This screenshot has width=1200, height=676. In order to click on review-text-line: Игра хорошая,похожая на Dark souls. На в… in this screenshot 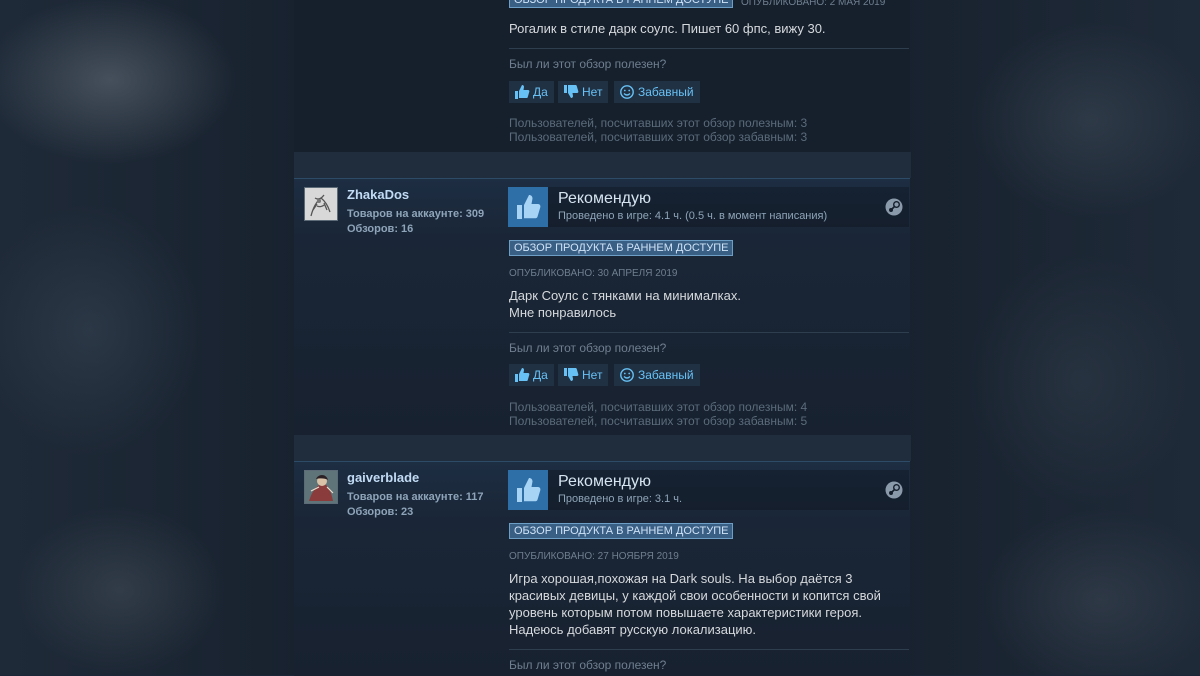, I will do `click(681, 578)`.